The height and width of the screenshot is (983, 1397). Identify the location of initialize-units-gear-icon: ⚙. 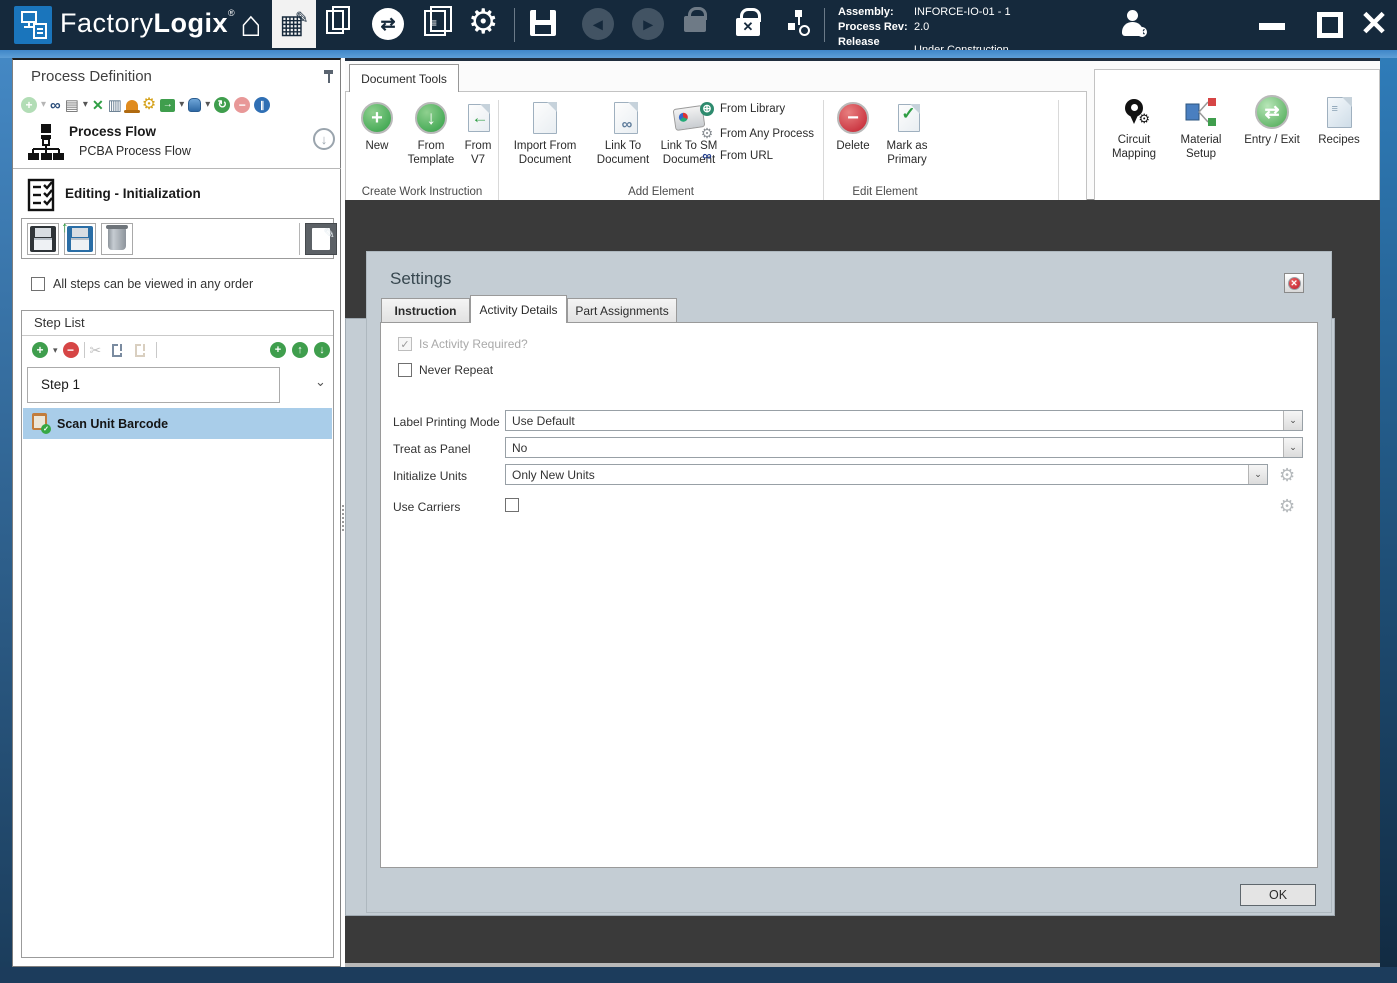
(1287, 475).